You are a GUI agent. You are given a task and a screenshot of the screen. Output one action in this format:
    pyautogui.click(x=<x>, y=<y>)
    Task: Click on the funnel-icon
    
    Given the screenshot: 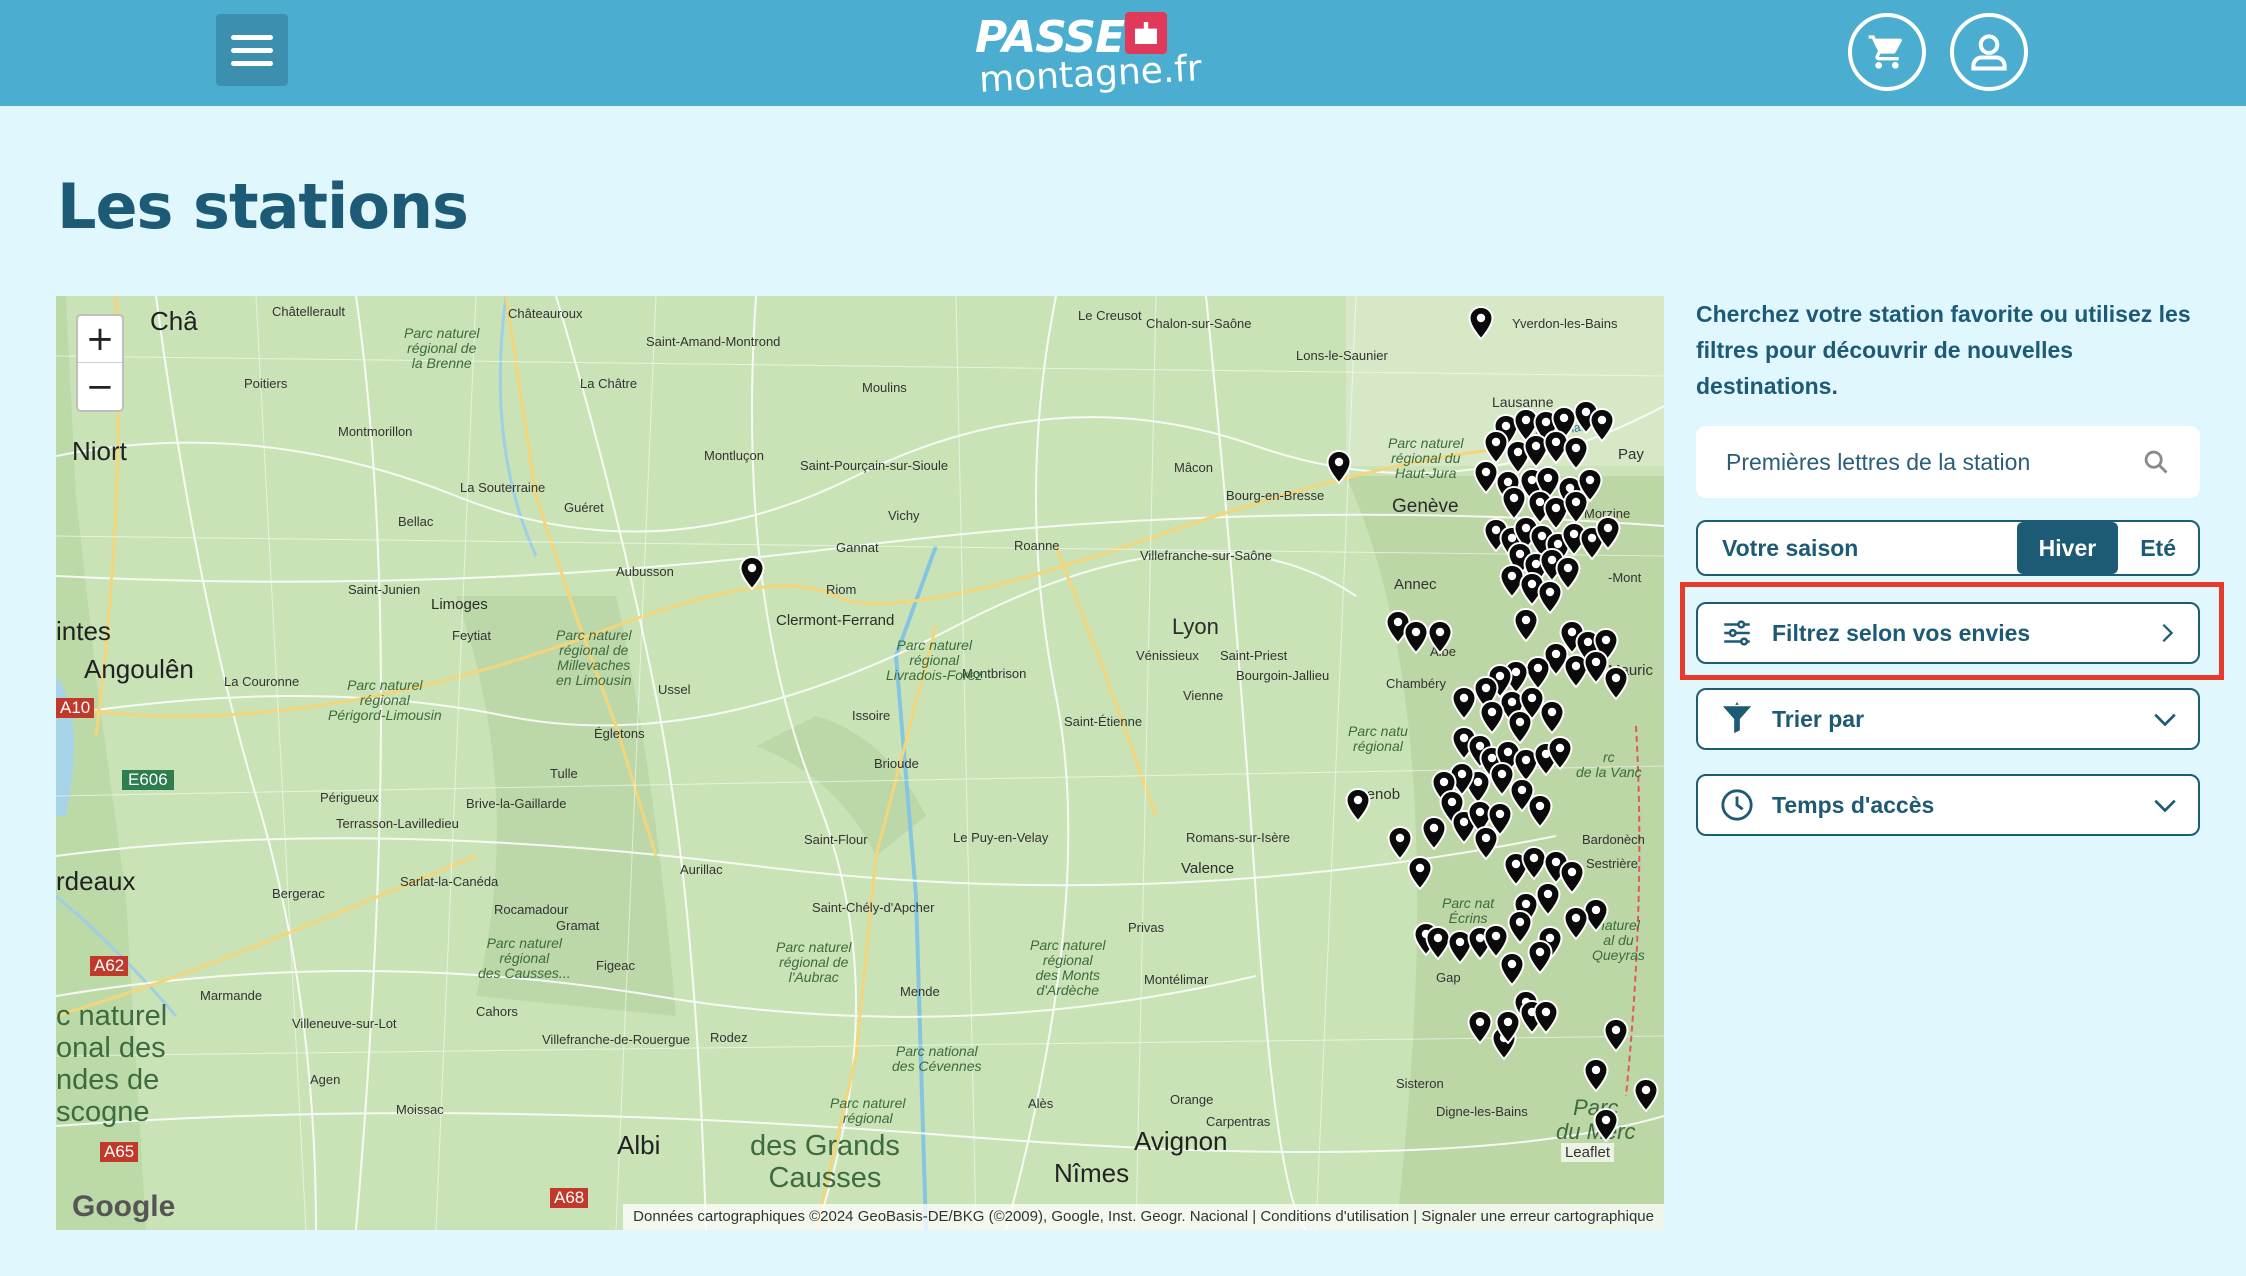 What is the action you would take?
    pyautogui.click(x=1737, y=718)
    